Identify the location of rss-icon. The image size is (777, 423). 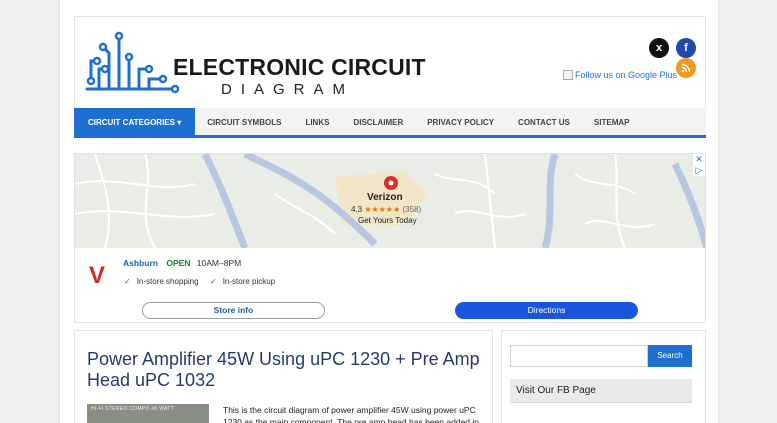
(686, 68).